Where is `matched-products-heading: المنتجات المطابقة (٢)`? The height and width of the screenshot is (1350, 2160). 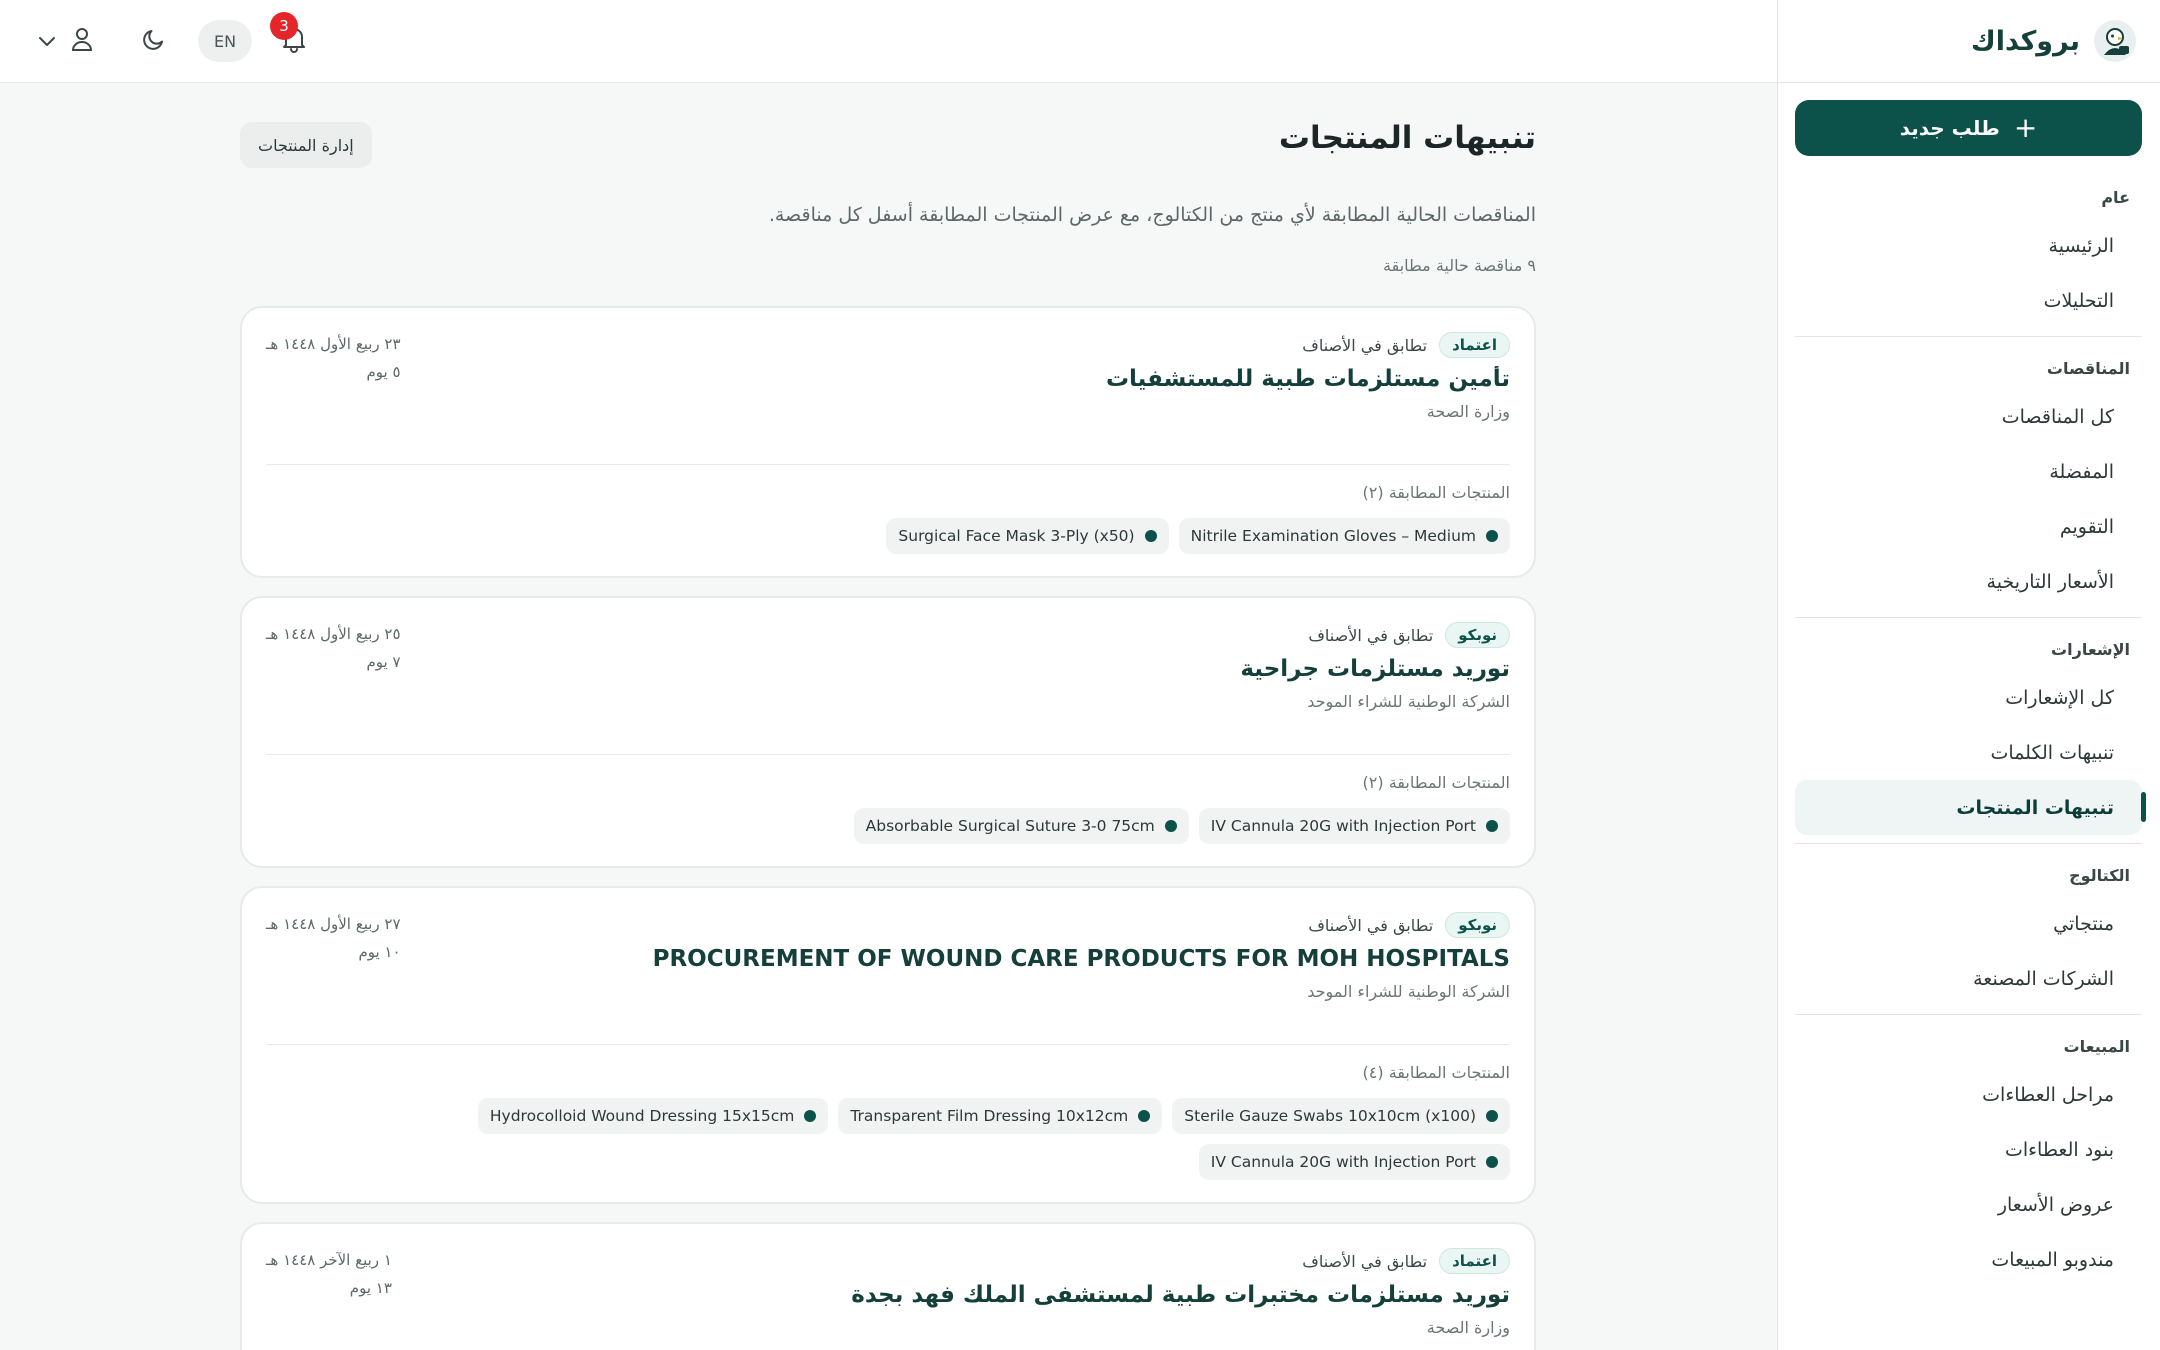 matched-products-heading: المنتجات المطابقة (٢) is located at coordinates (1436, 492).